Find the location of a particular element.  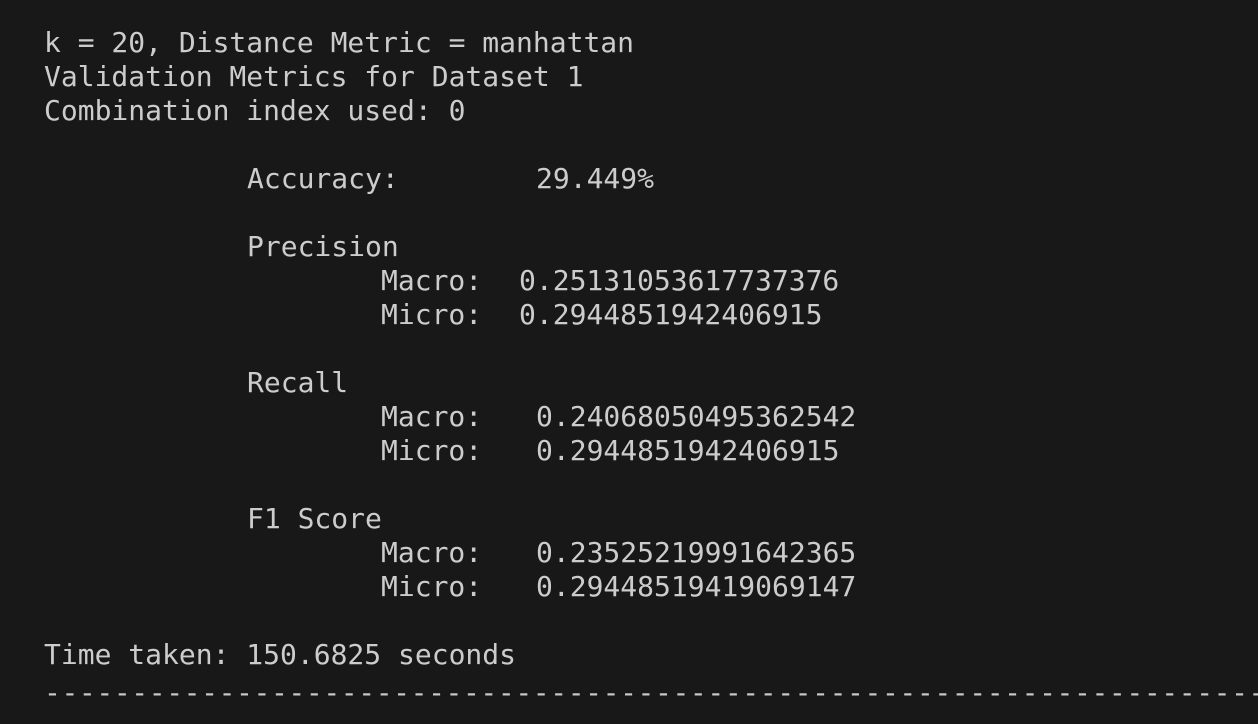

f1-micro-label: Micro: is located at coordinates (432, 586).